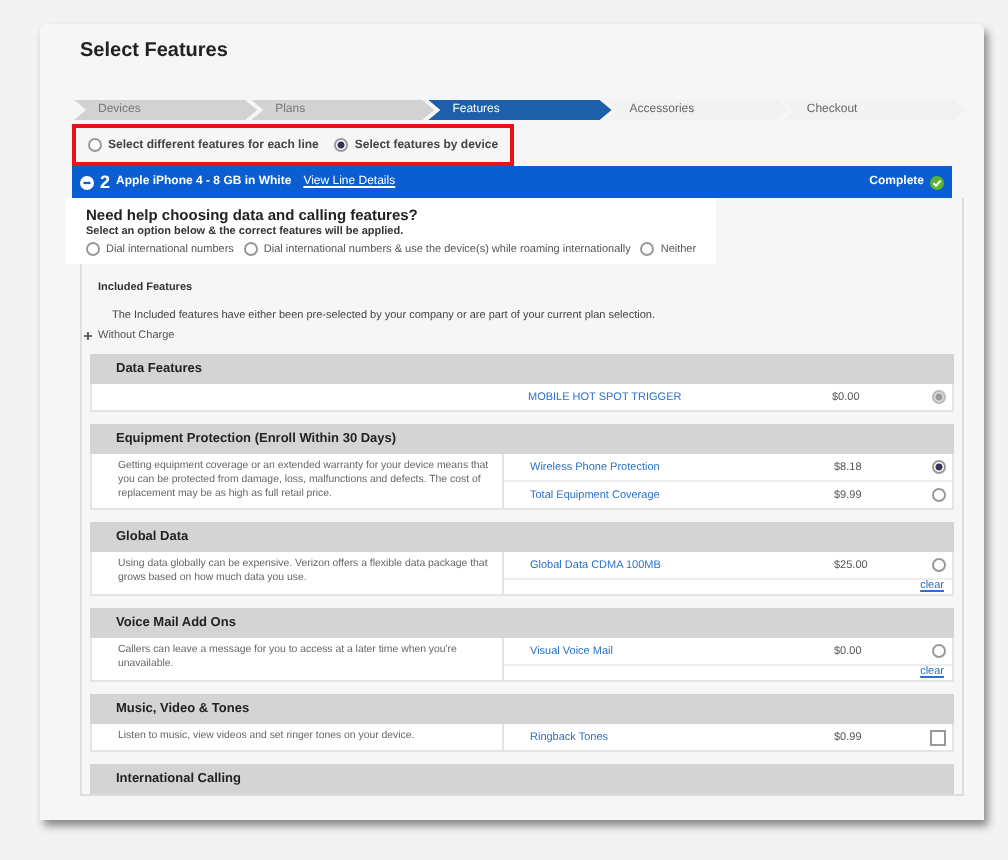 This screenshot has width=1008, height=860. I want to click on collapse-icon, so click(87, 182).